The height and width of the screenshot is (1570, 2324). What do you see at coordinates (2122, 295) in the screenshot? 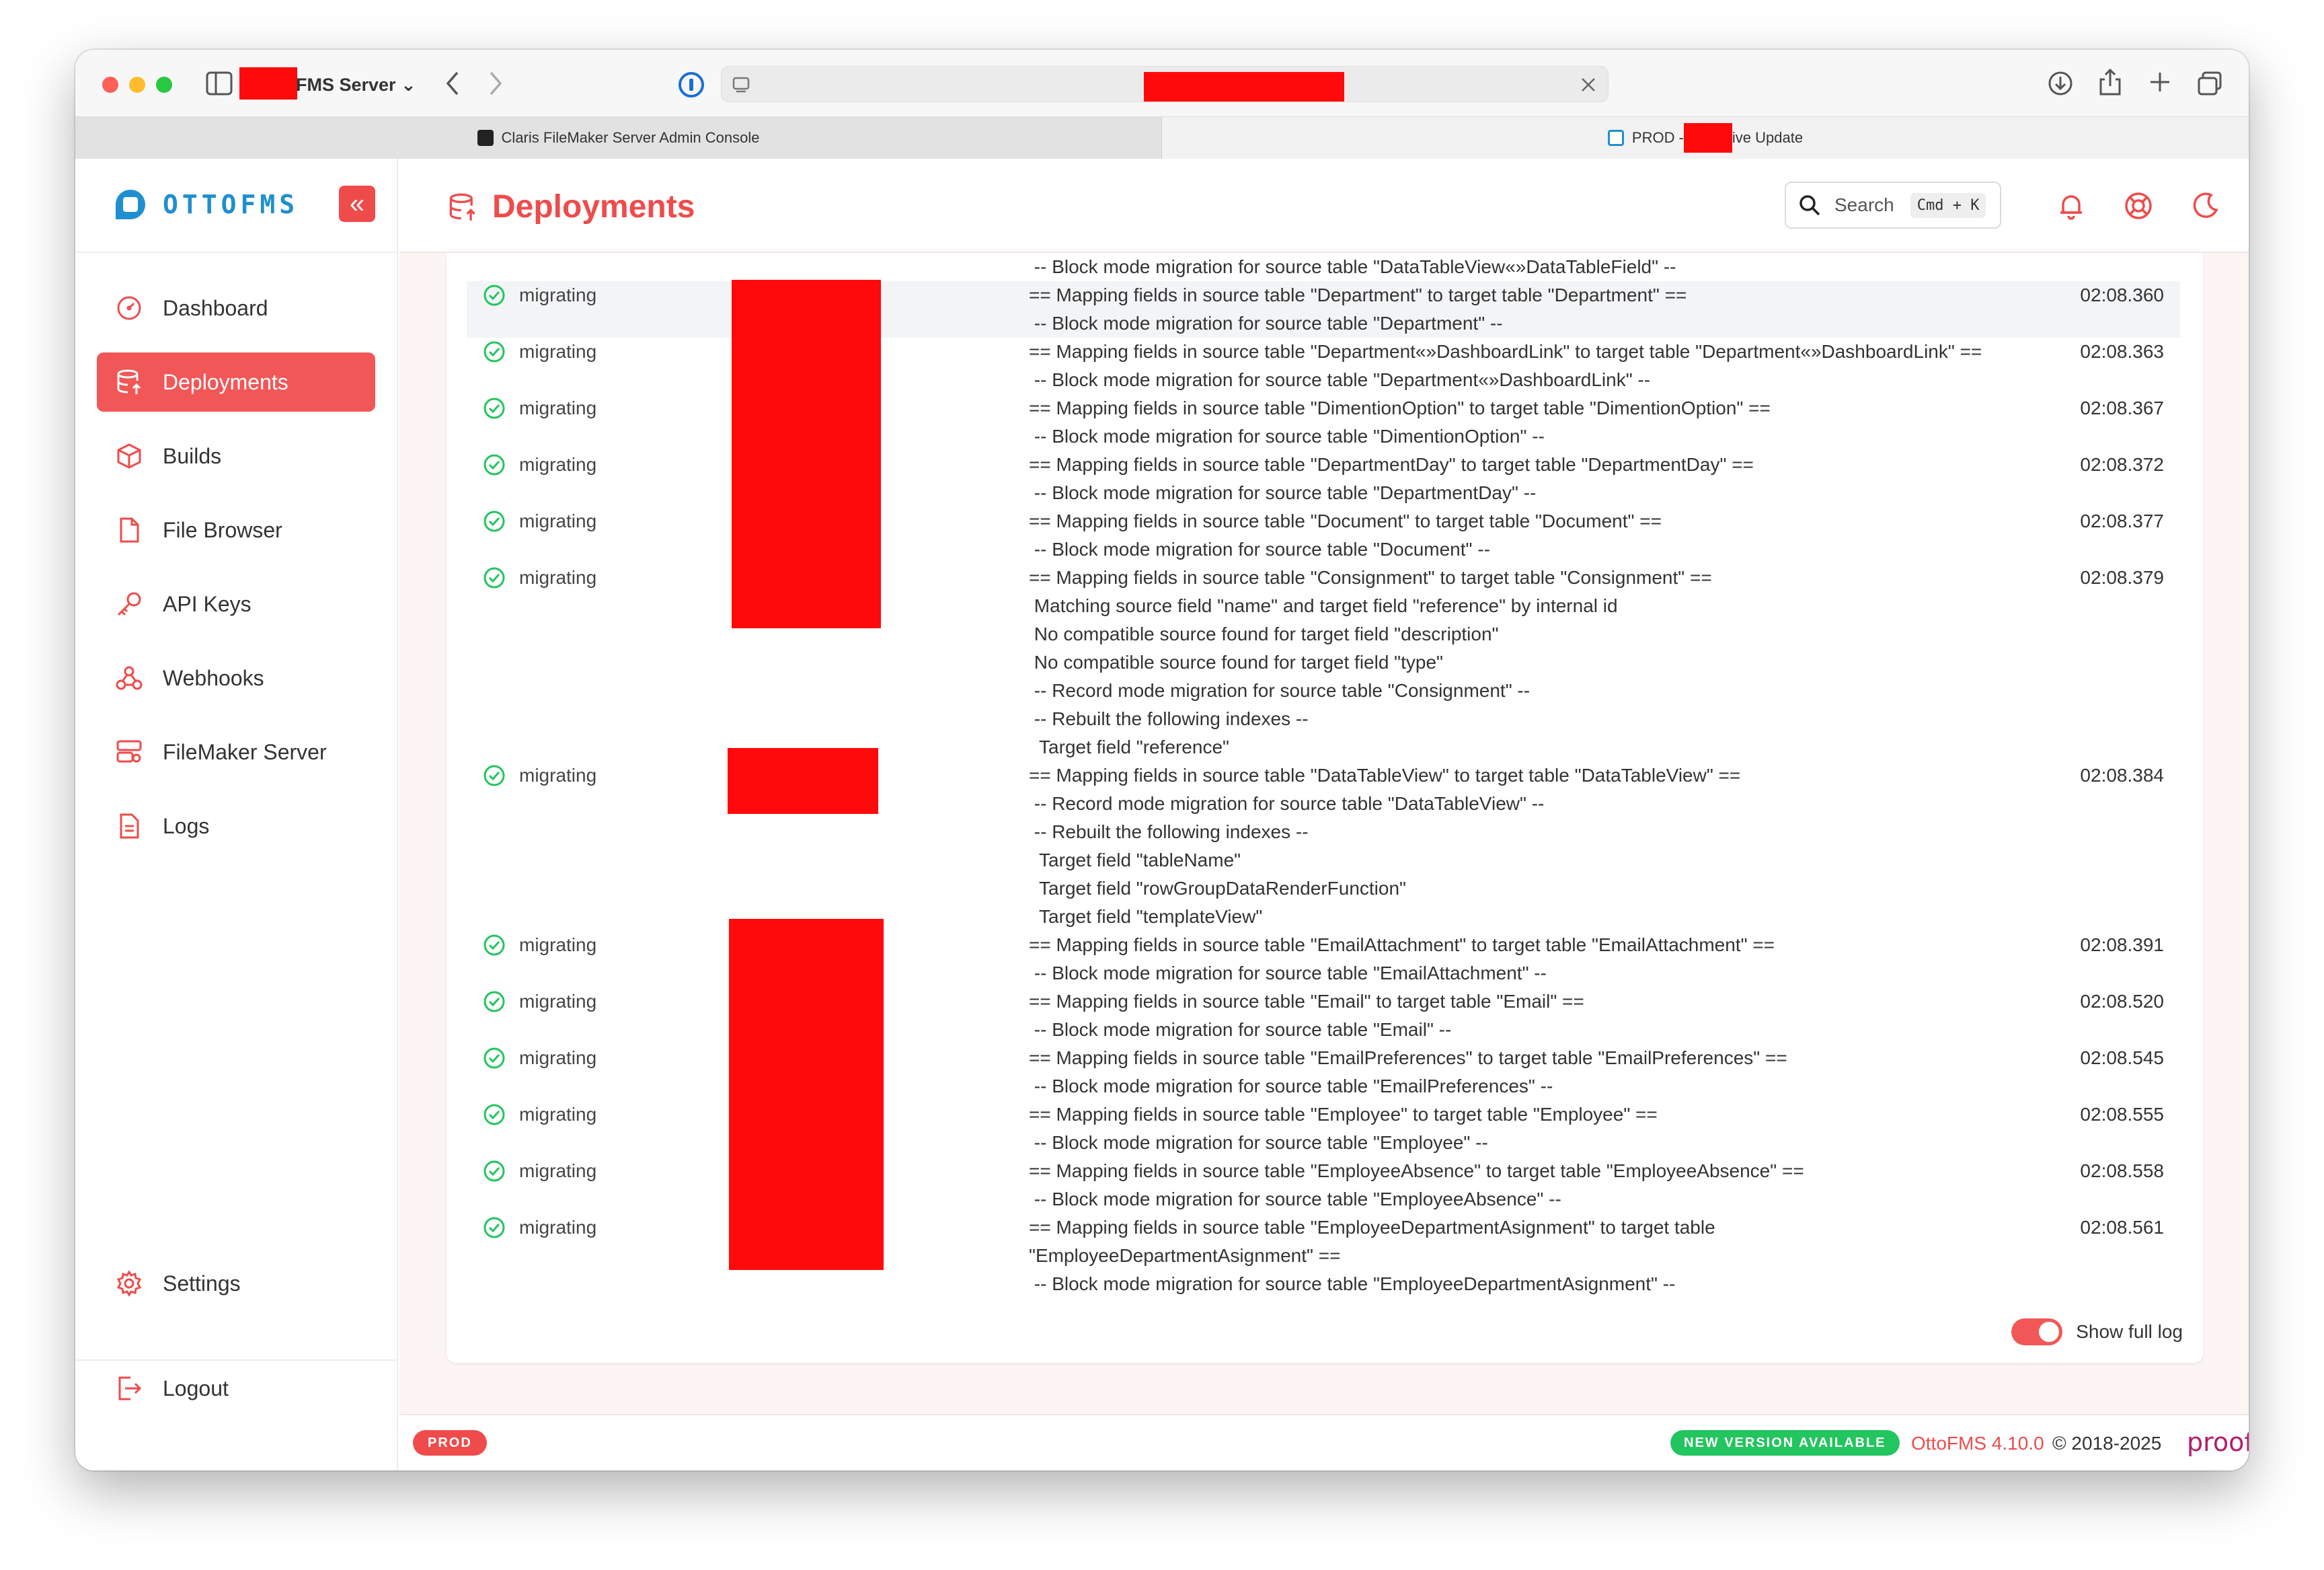
I see `log-timestamp: 02:08.360` at bounding box center [2122, 295].